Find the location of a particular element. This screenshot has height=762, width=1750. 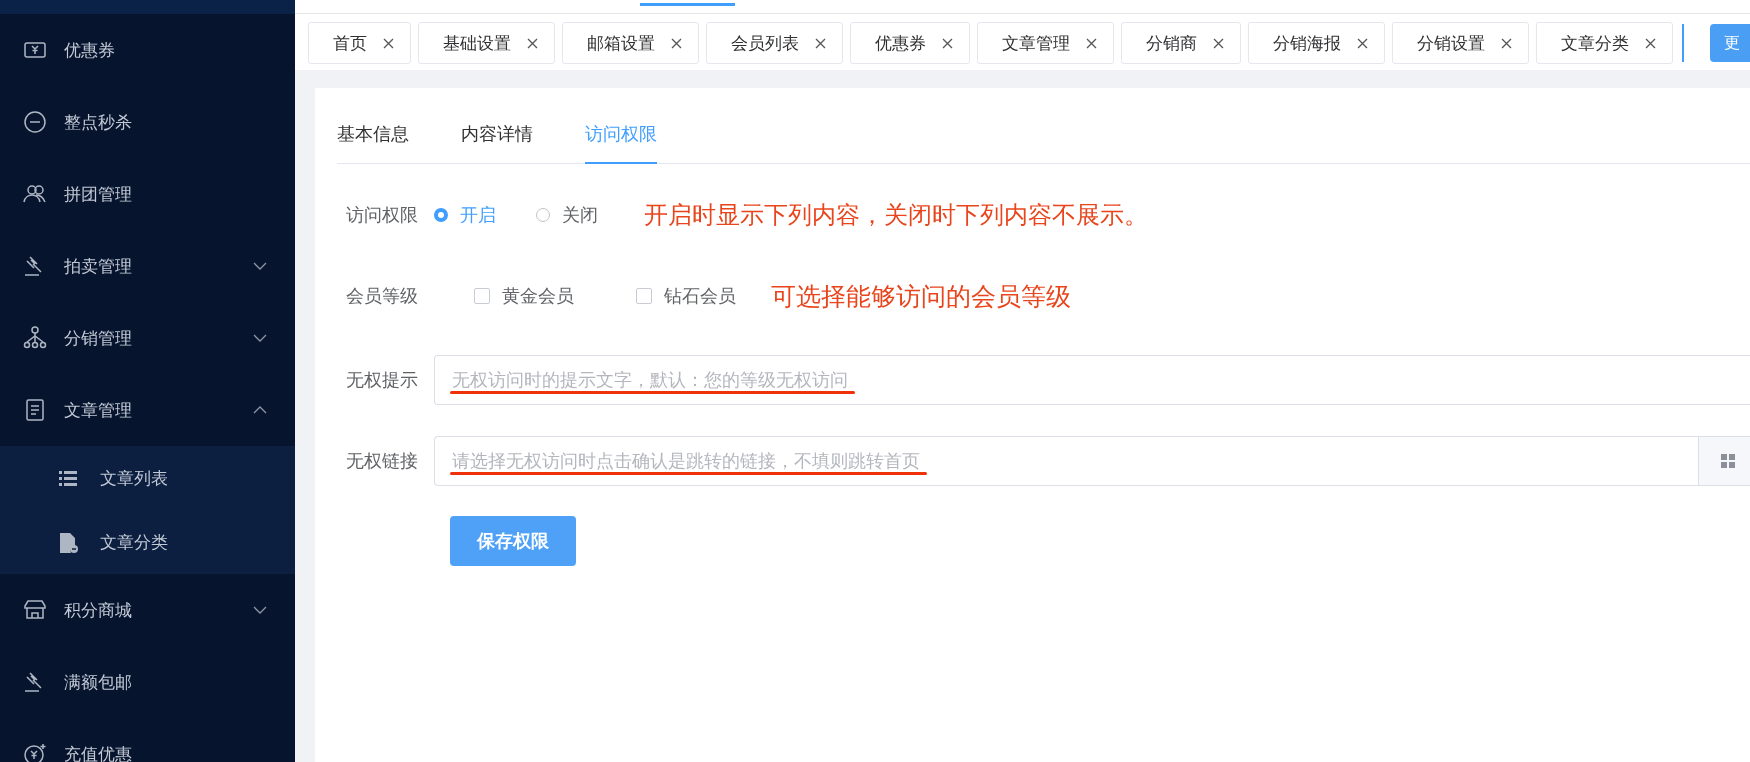

tab: 基本信息 is located at coordinates (373, 143).